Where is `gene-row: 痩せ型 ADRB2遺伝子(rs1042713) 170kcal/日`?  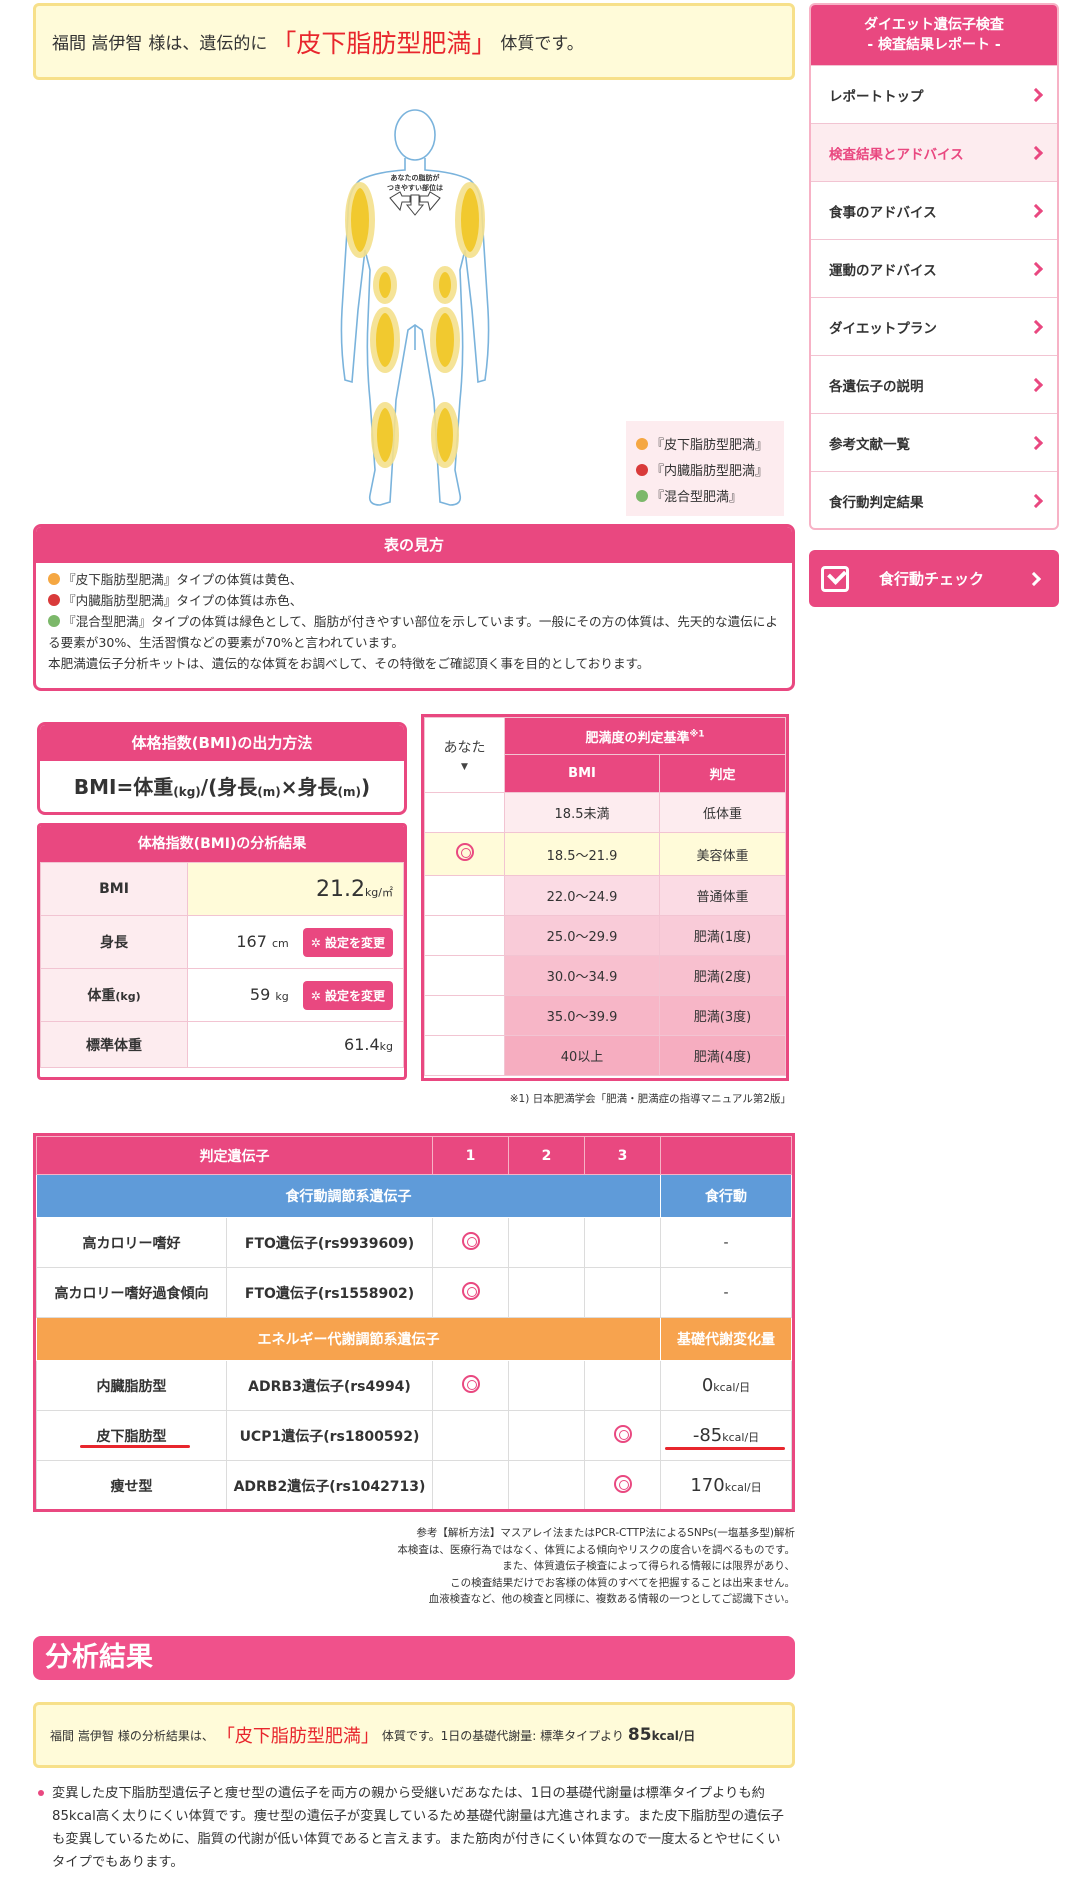 gene-row: 痩せ型 ADRB2遺伝子(rs1042713) 170kcal/日 is located at coordinates (414, 1484).